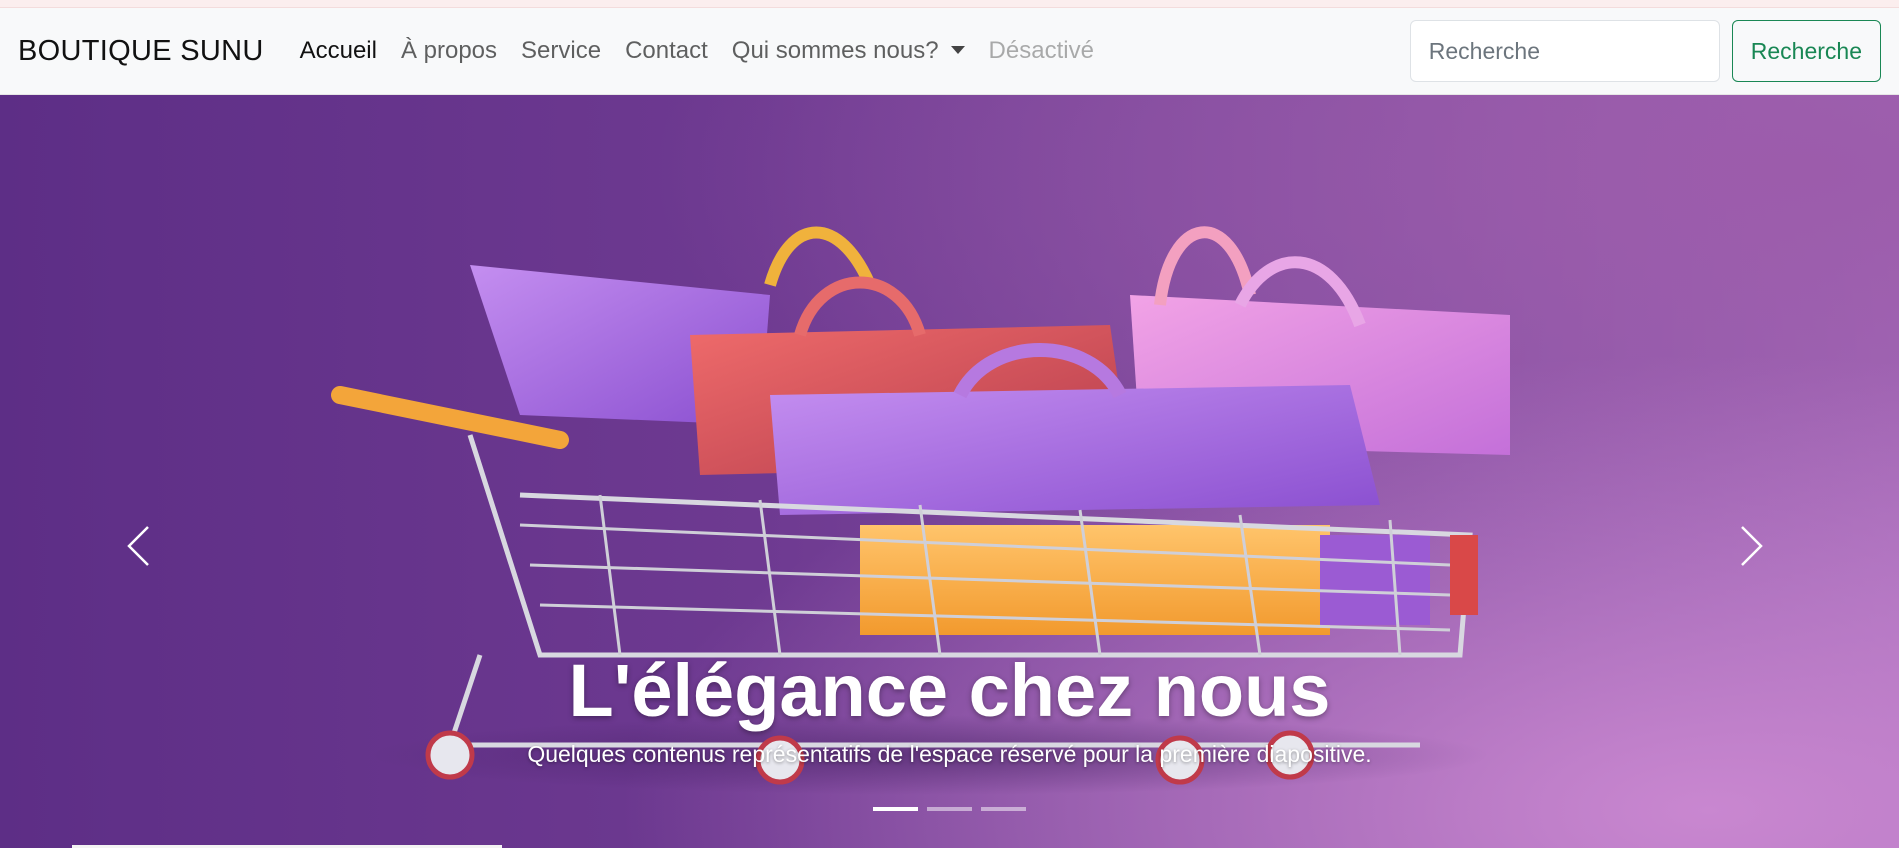  I want to click on nav-dropdown-qui-sommes-nous: Qui sommes nous?, so click(848, 51).